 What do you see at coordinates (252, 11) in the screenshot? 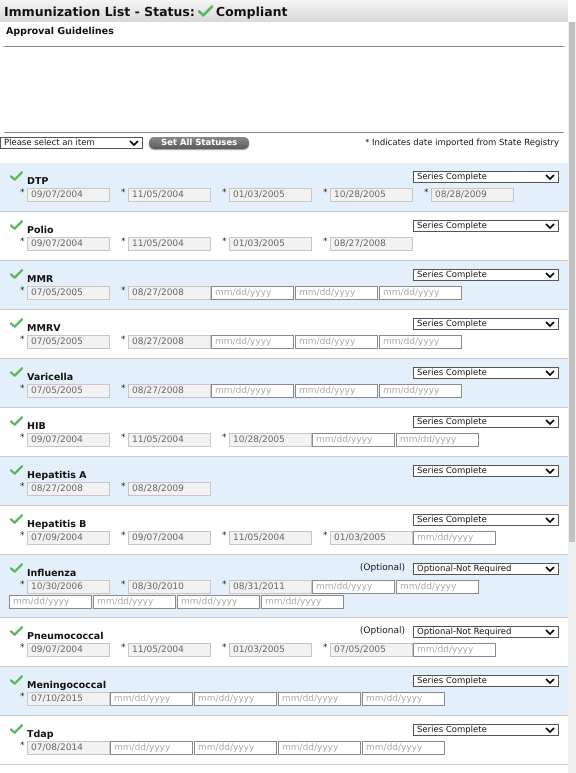
I see `status-label: Compliant` at bounding box center [252, 11].